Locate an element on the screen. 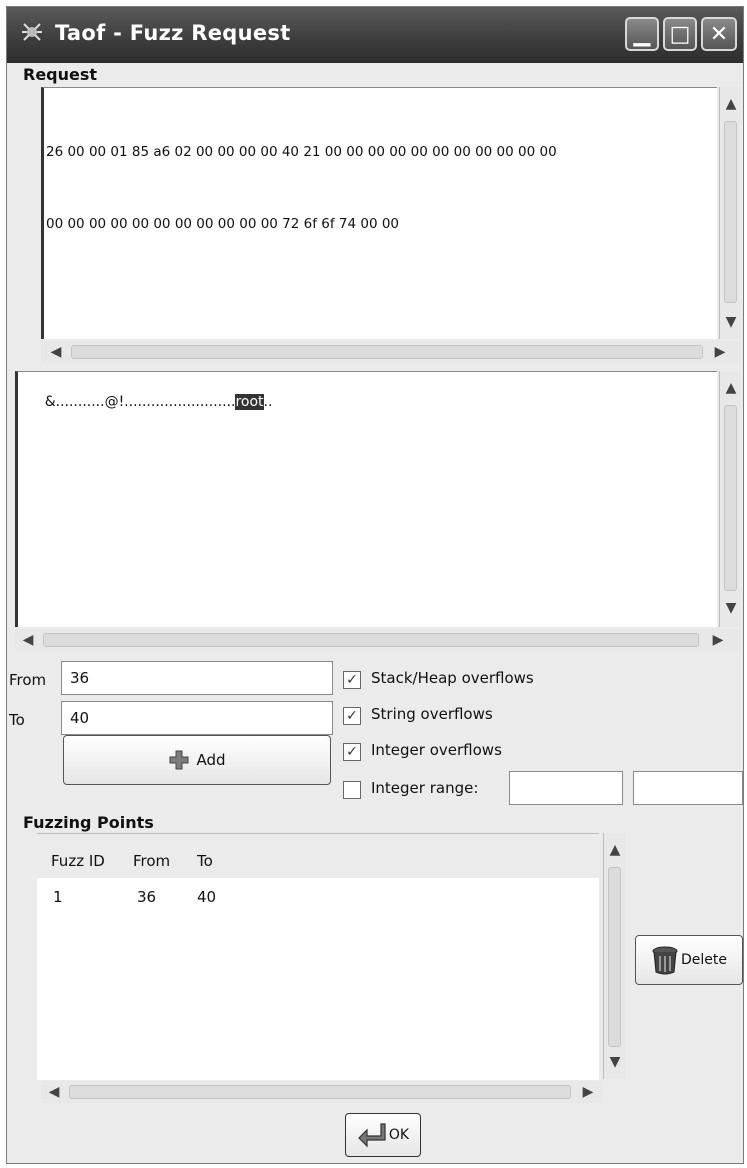 Image resolution: width=747 pixels, height=1168 pixels. integer-range-max-input is located at coordinates (688, 788).